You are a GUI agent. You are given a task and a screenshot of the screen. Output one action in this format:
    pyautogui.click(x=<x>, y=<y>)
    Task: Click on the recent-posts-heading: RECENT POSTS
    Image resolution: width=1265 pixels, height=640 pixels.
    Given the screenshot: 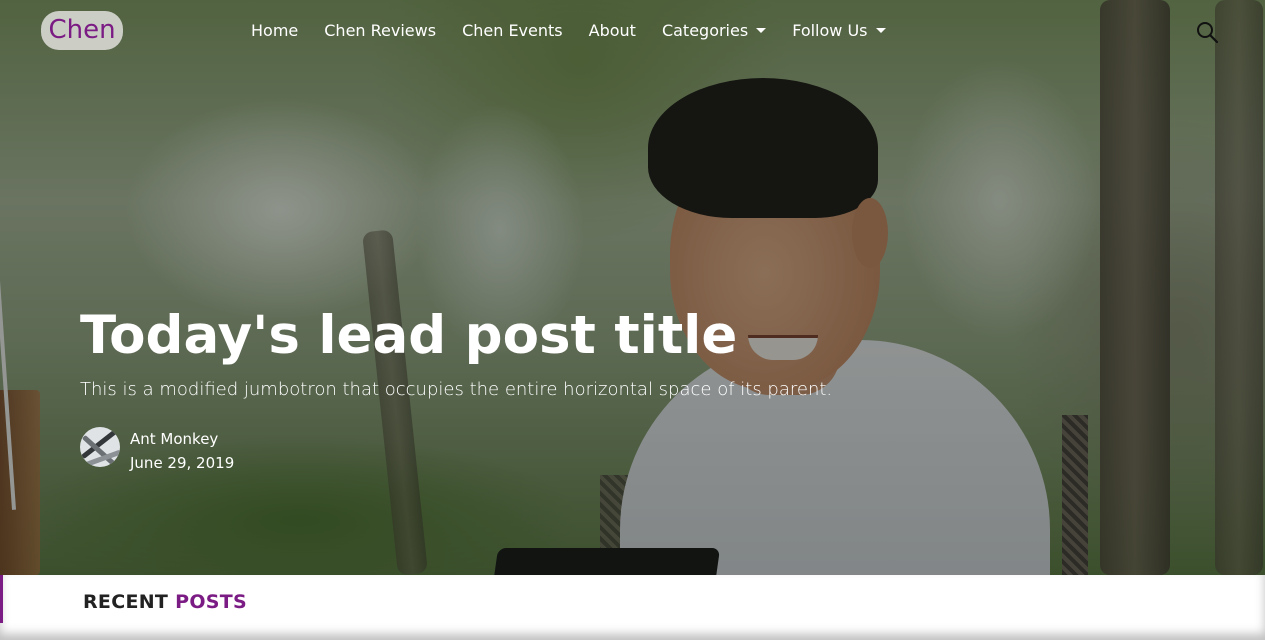 What is the action you would take?
    pyautogui.click(x=165, y=602)
    